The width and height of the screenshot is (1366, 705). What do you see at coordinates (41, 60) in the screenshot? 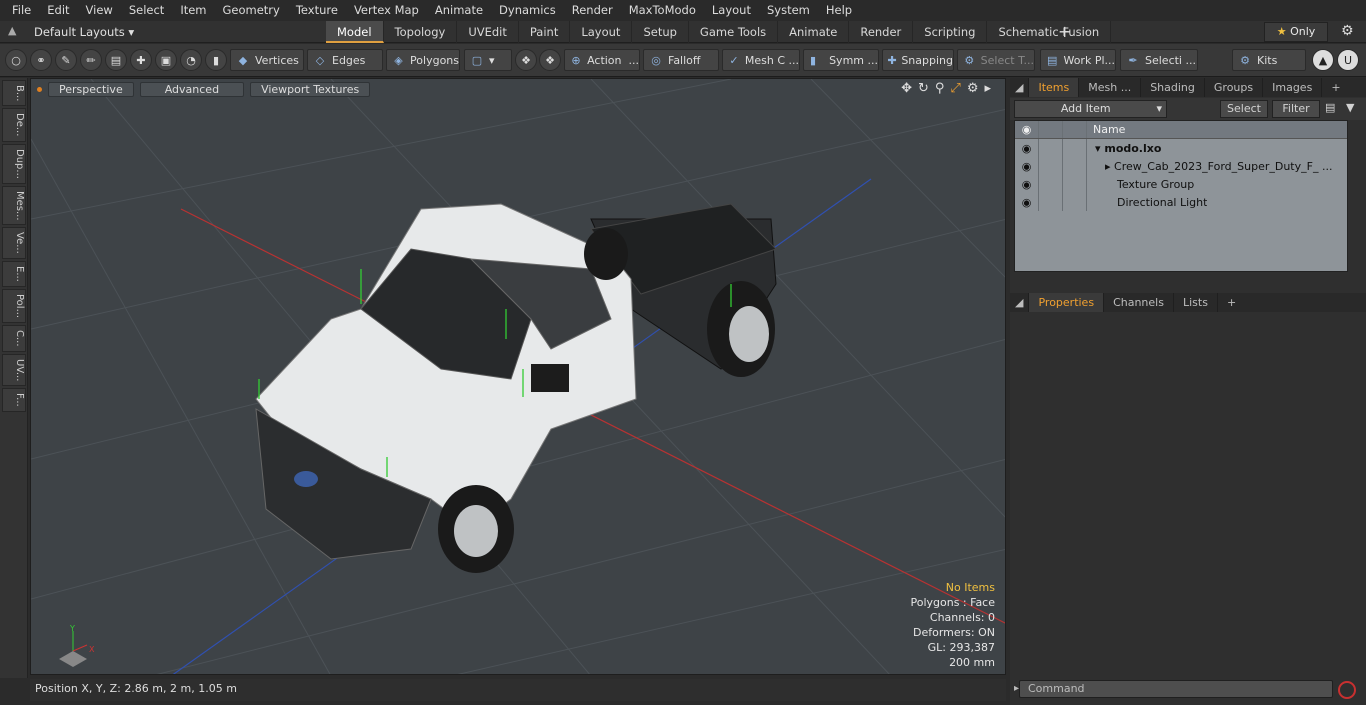
I see `globe-icon: ⚭` at bounding box center [41, 60].